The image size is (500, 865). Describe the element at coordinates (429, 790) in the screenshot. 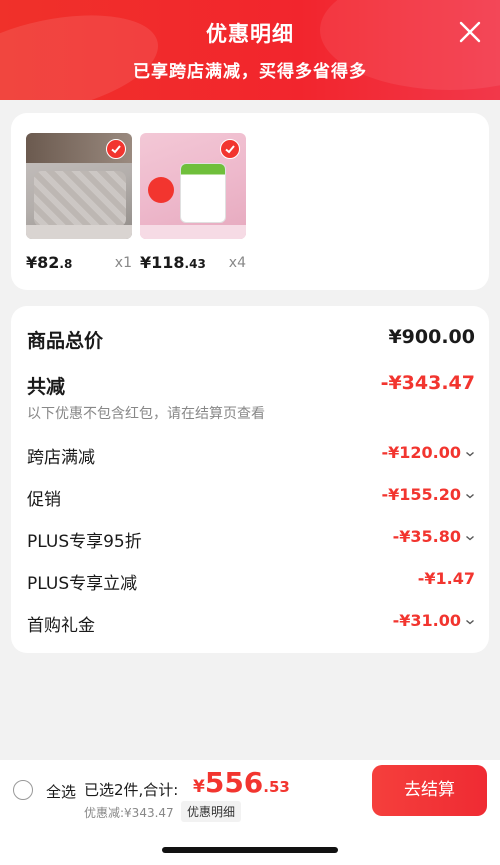

I see `checkout-button: 去结算` at that location.